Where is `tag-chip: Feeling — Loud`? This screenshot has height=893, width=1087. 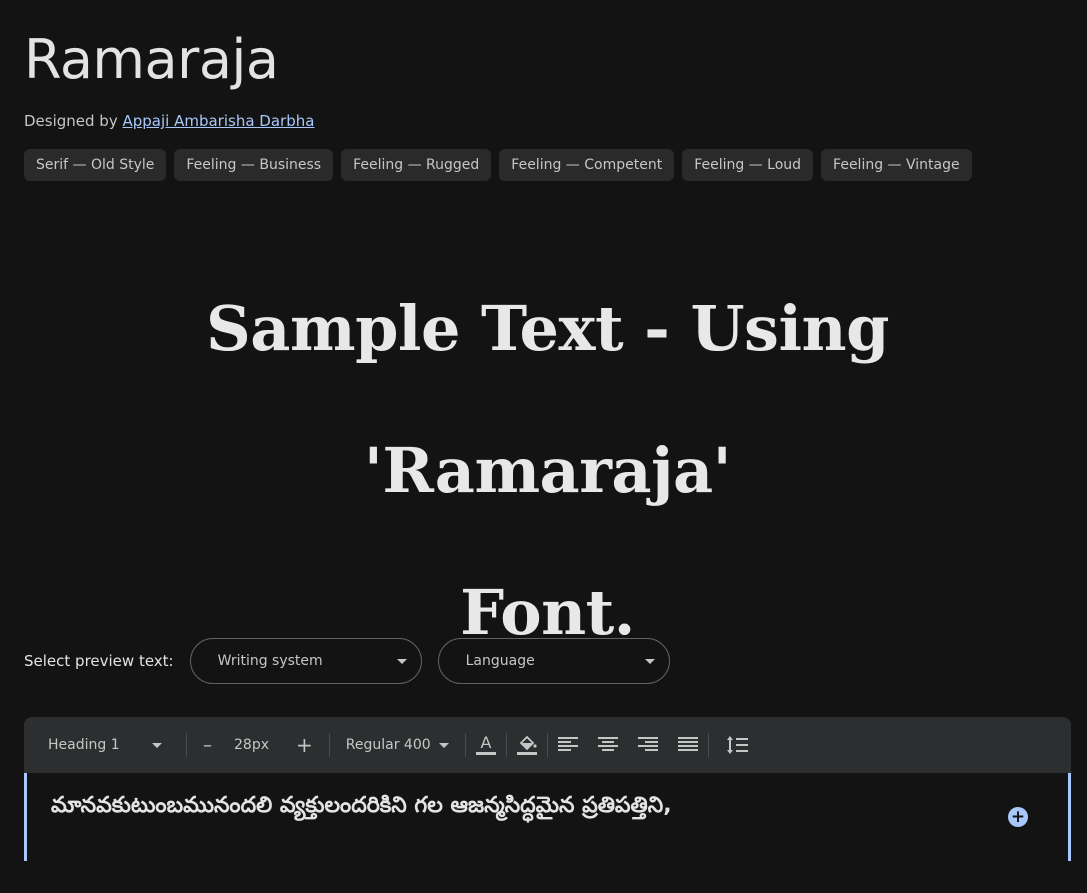 tag-chip: Feeling — Loud is located at coordinates (748, 165).